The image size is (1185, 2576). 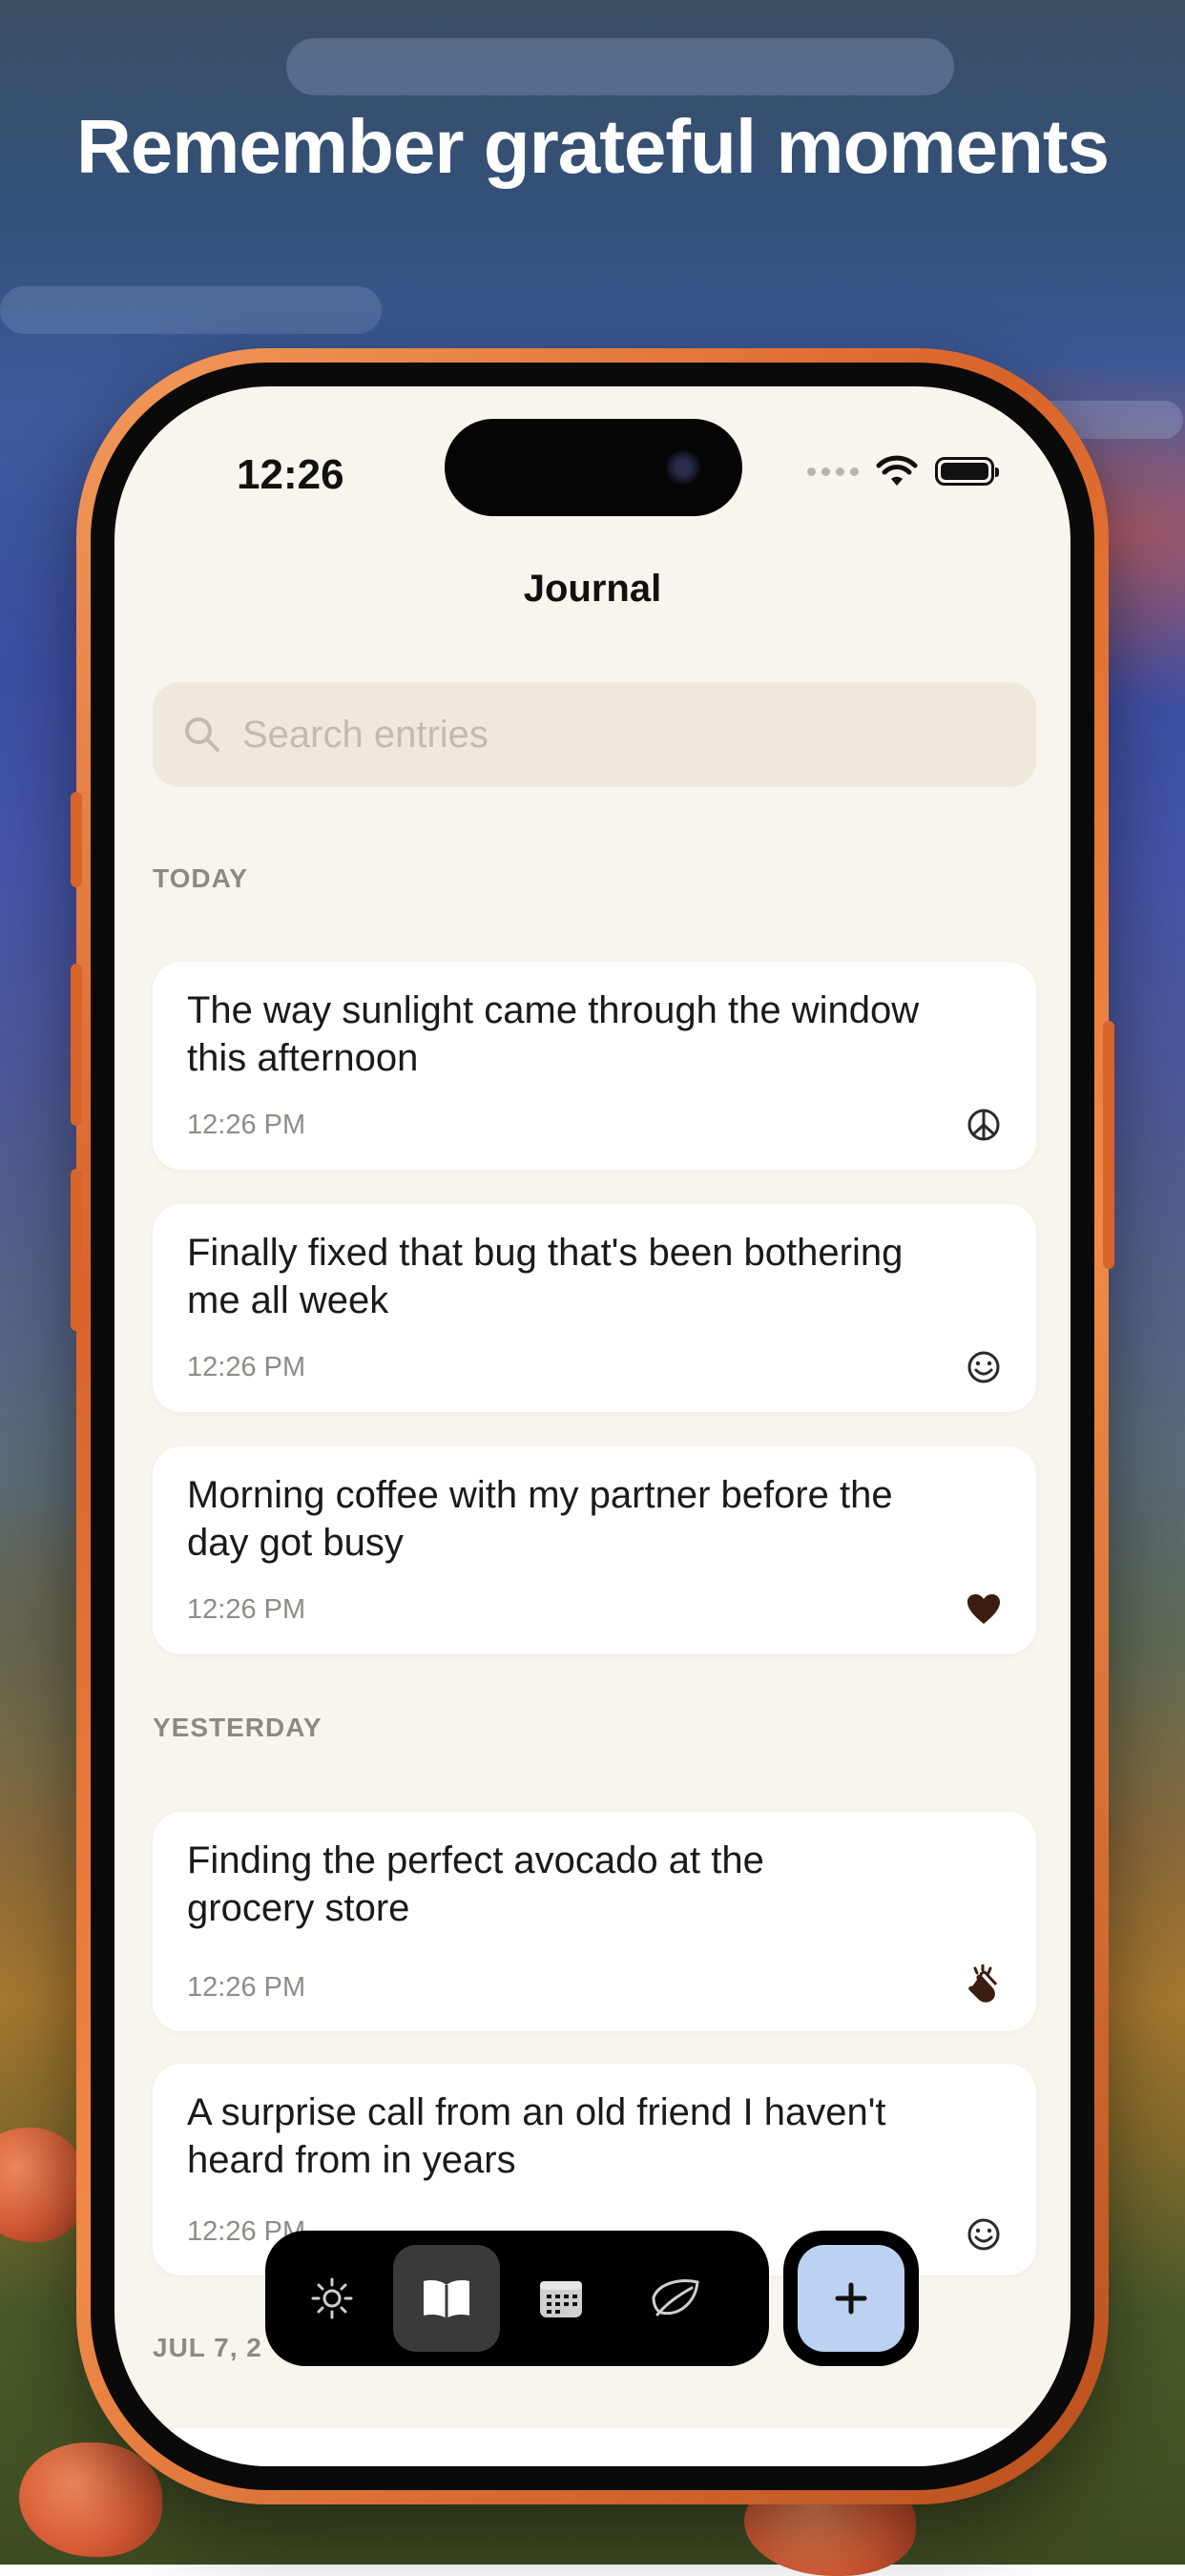 I want to click on tab-calendar, so click(x=561, y=2298).